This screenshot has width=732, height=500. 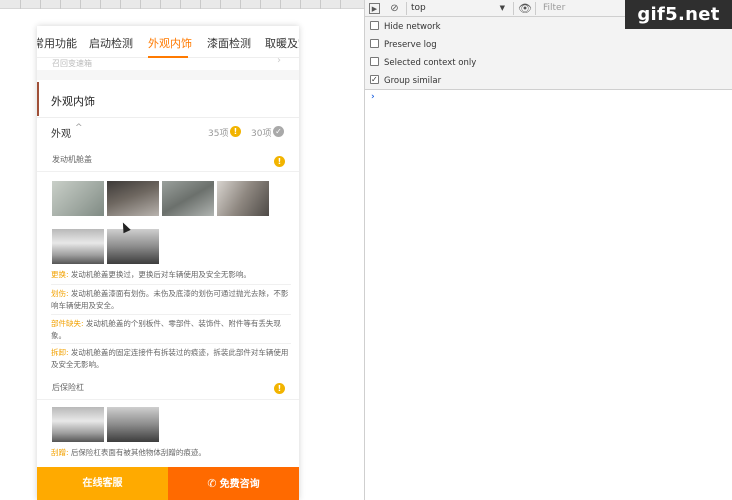 What do you see at coordinates (168, 389) in the screenshot?
I see `item-header: 后保险杠 !` at bounding box center [168, 389].